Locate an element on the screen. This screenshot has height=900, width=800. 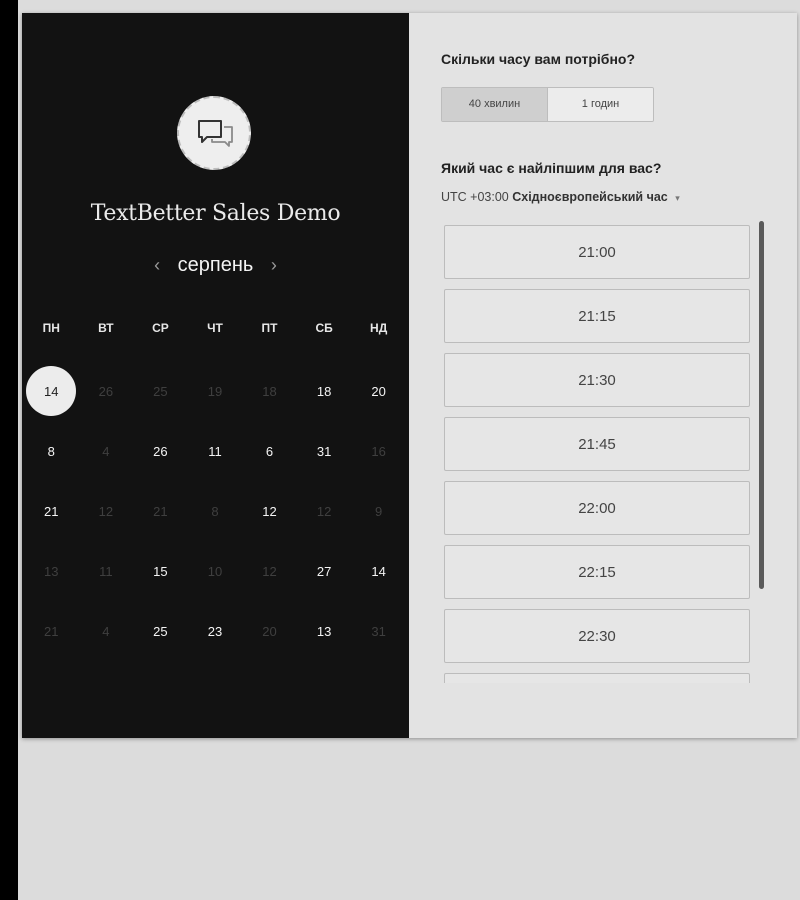
calendar-day-number: 18 is located at coordinates (324, 391).